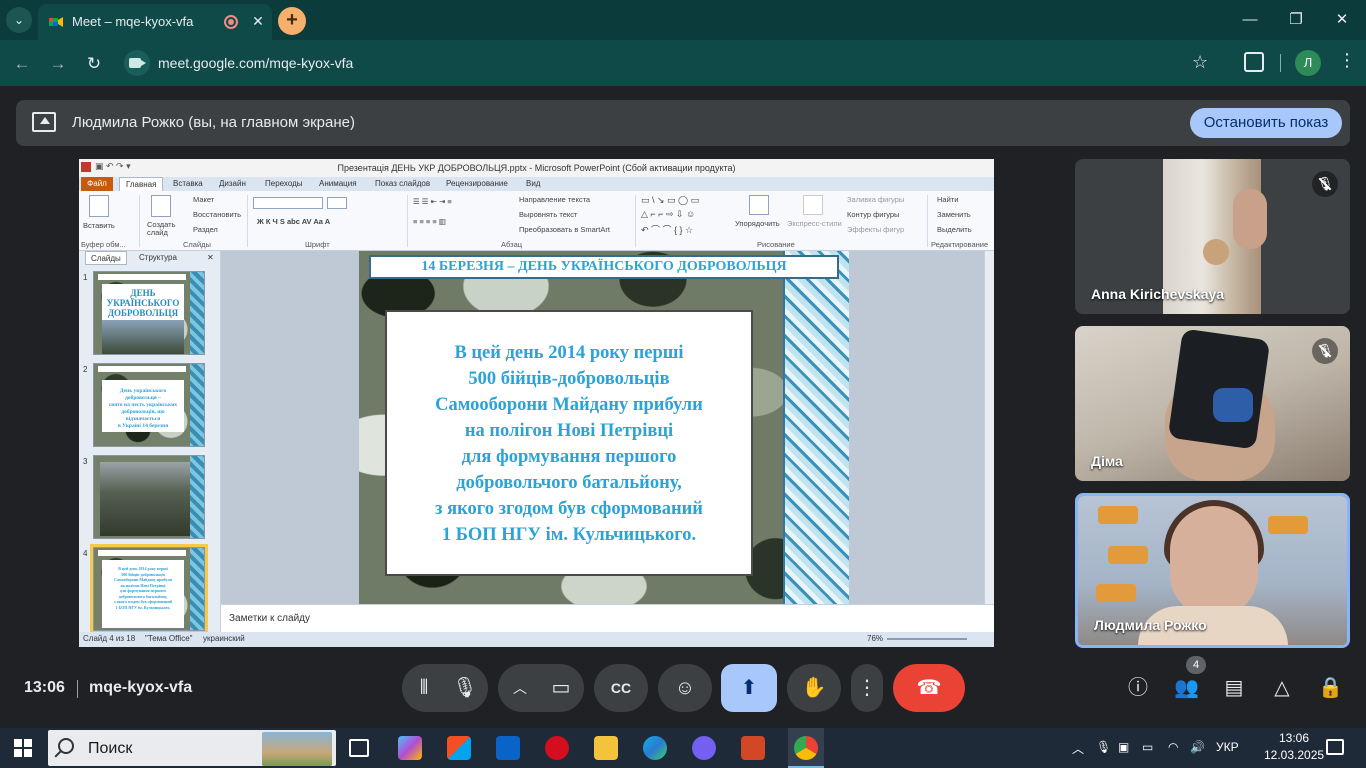 This screenshot has width=1366, height=768. Describe the element at coordinates (203, 199) in the screenshot. I see `layout-button: Макет` at that location.